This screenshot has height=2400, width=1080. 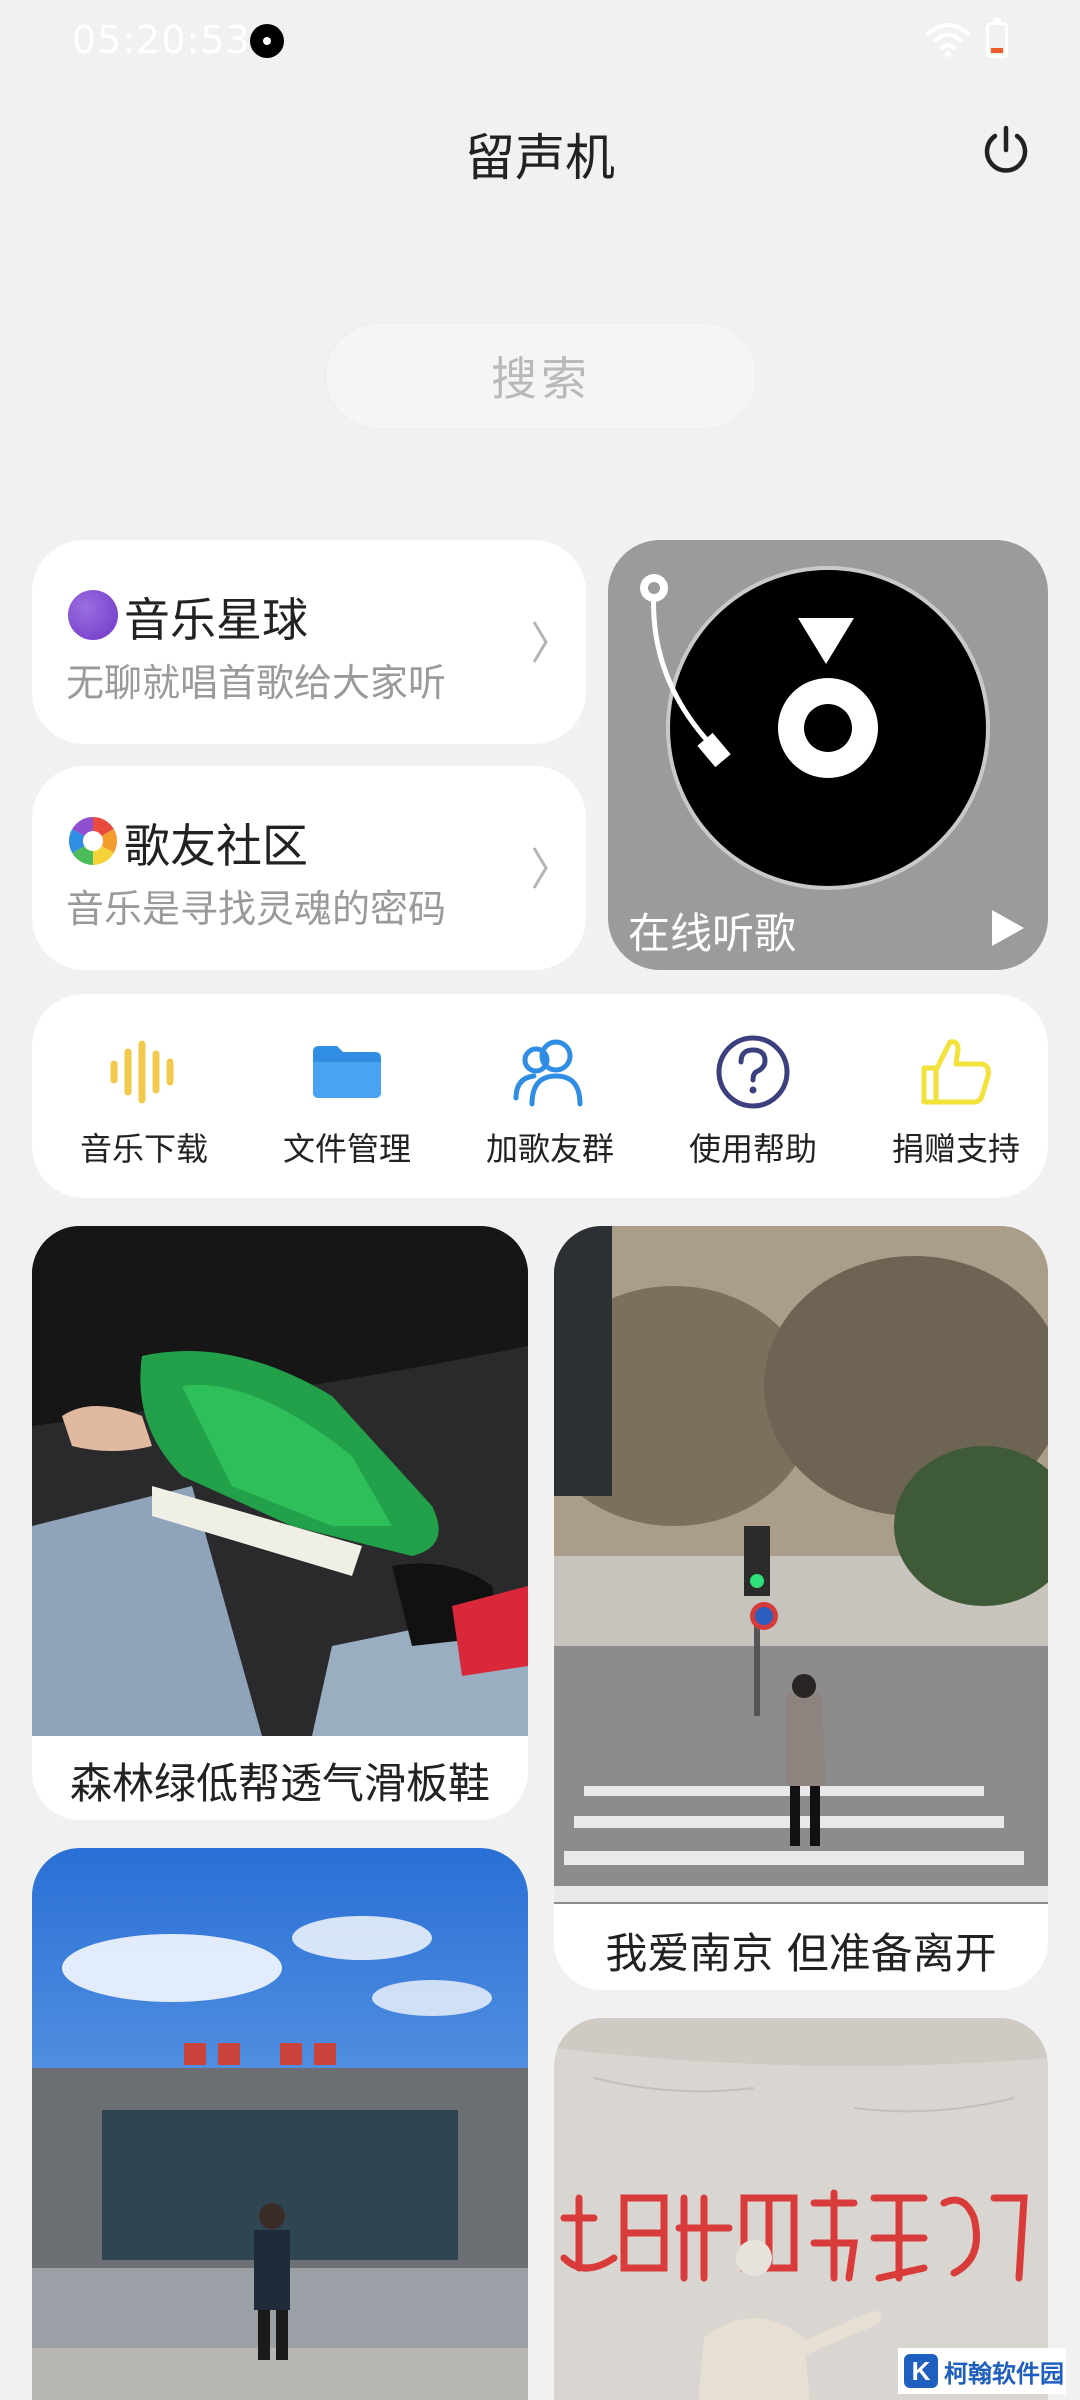 I want to click on page-title: 留声机, so click(x=540, y=158).